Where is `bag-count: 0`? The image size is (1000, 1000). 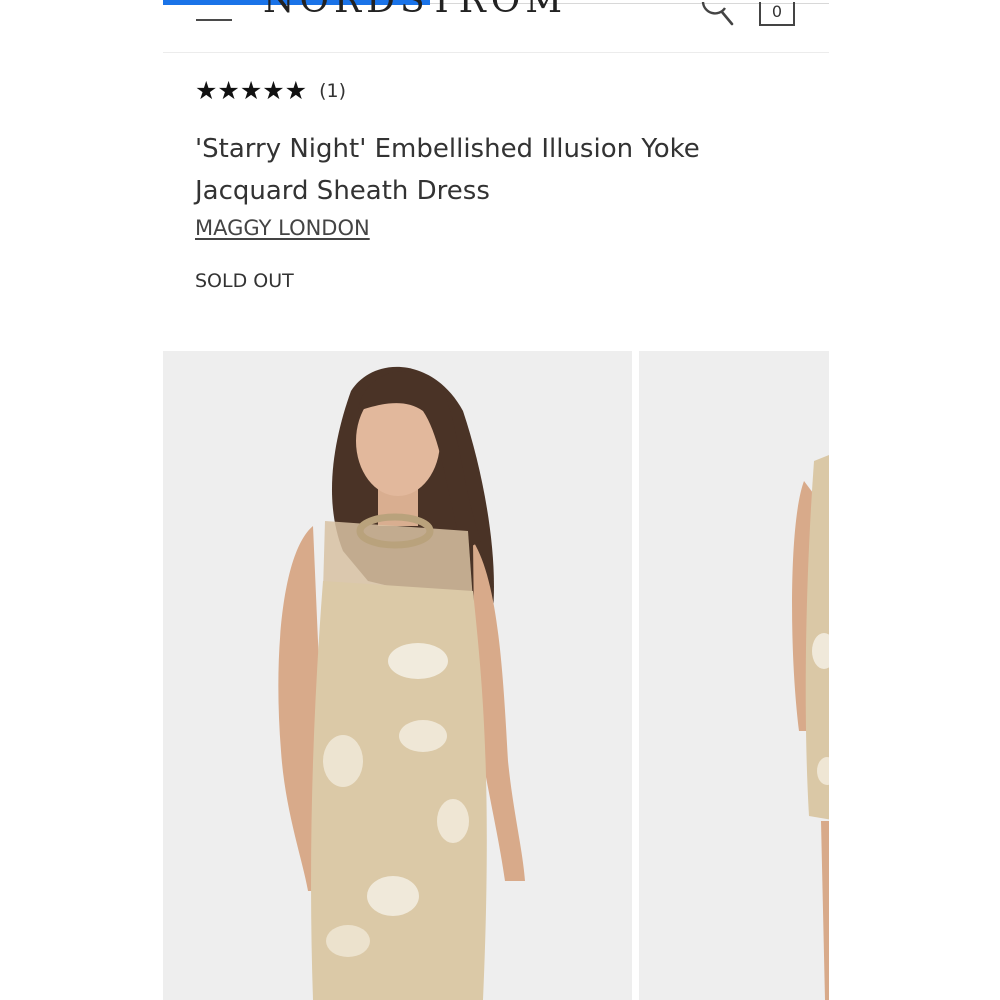
bag-count: 0 is located at coordinates (777, 11).